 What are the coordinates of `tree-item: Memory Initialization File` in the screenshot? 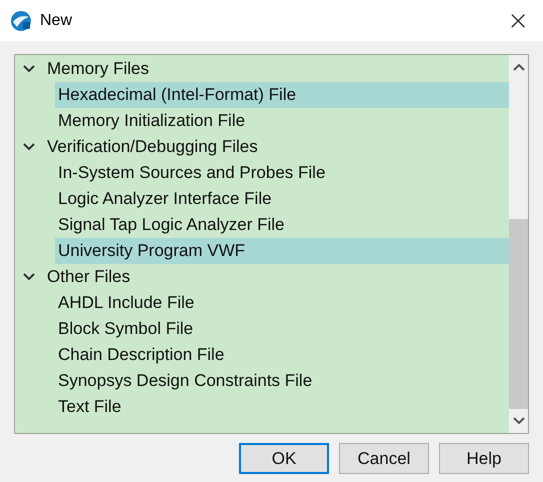 It's located at (282, 121).